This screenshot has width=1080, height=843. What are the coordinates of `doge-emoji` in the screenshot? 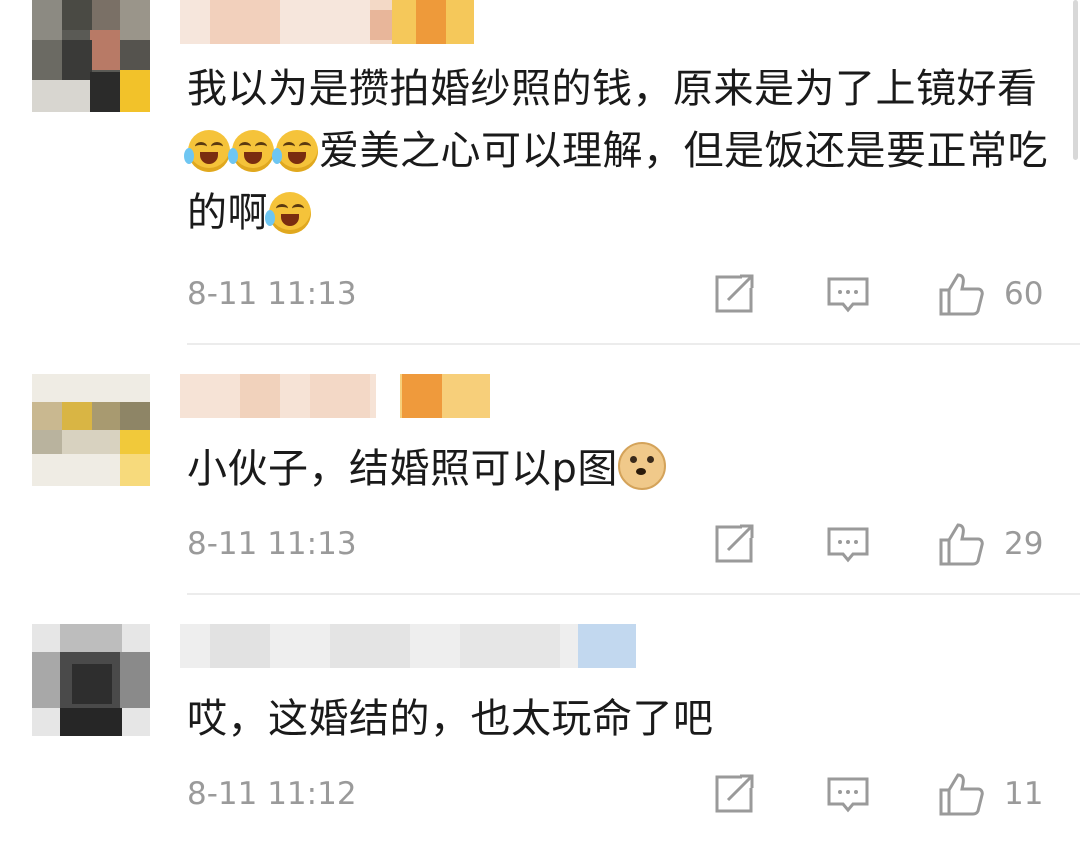 It's located at (641, 466).